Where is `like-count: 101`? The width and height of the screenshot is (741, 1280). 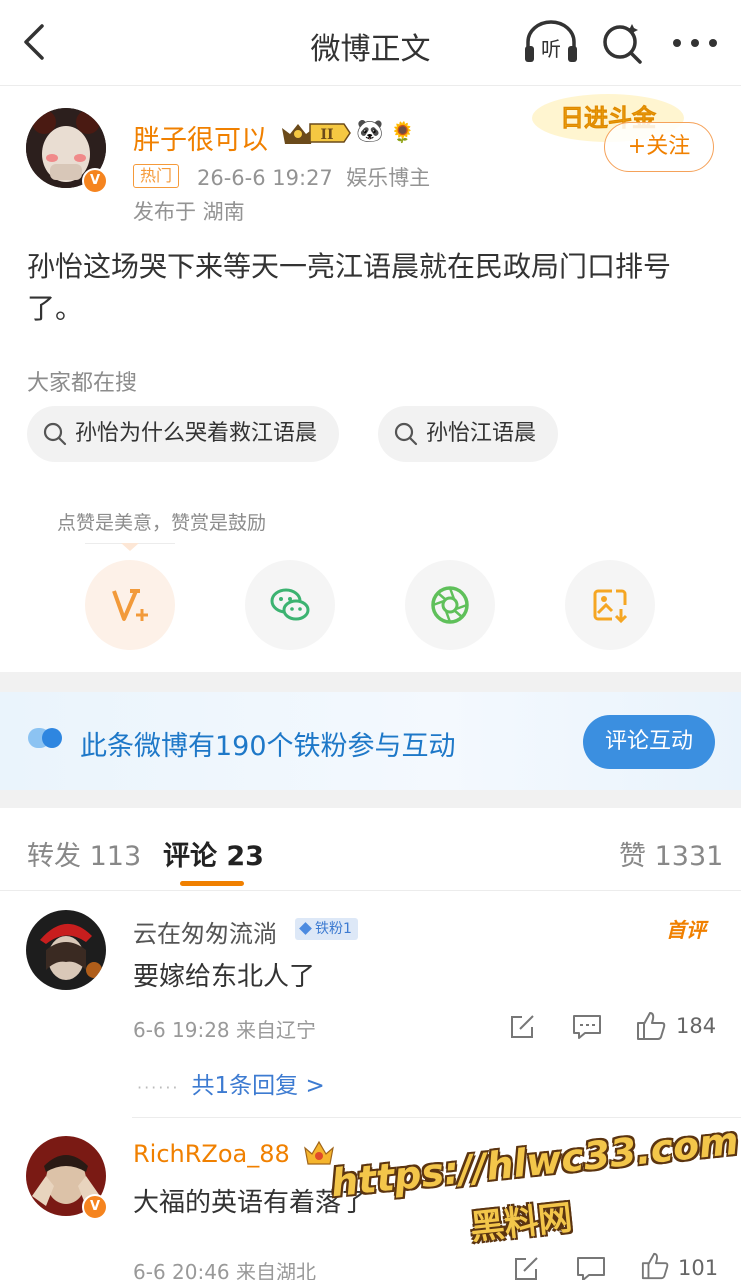 like-count: 101 is located at coordinates (698, 1268).